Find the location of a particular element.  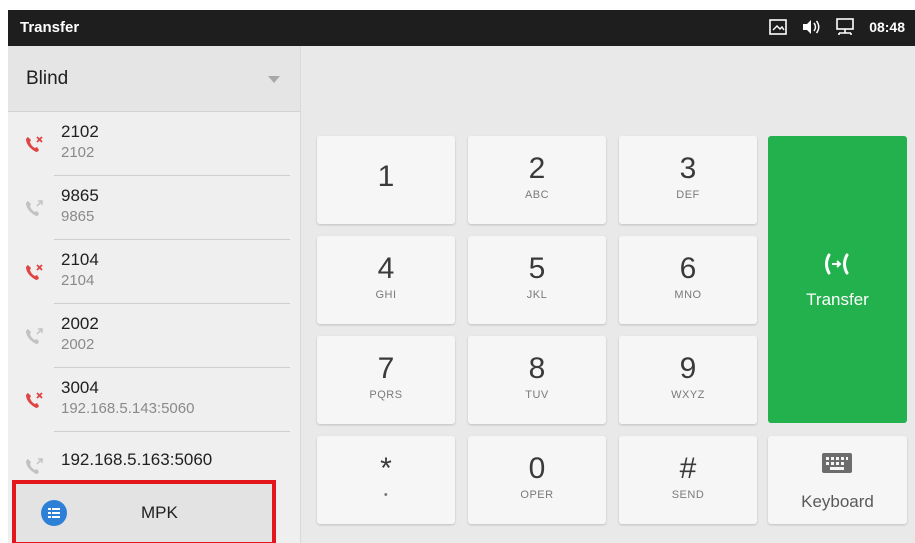

call-detail: 192.168.5.143:5060 is located at coordinates (128, 408).